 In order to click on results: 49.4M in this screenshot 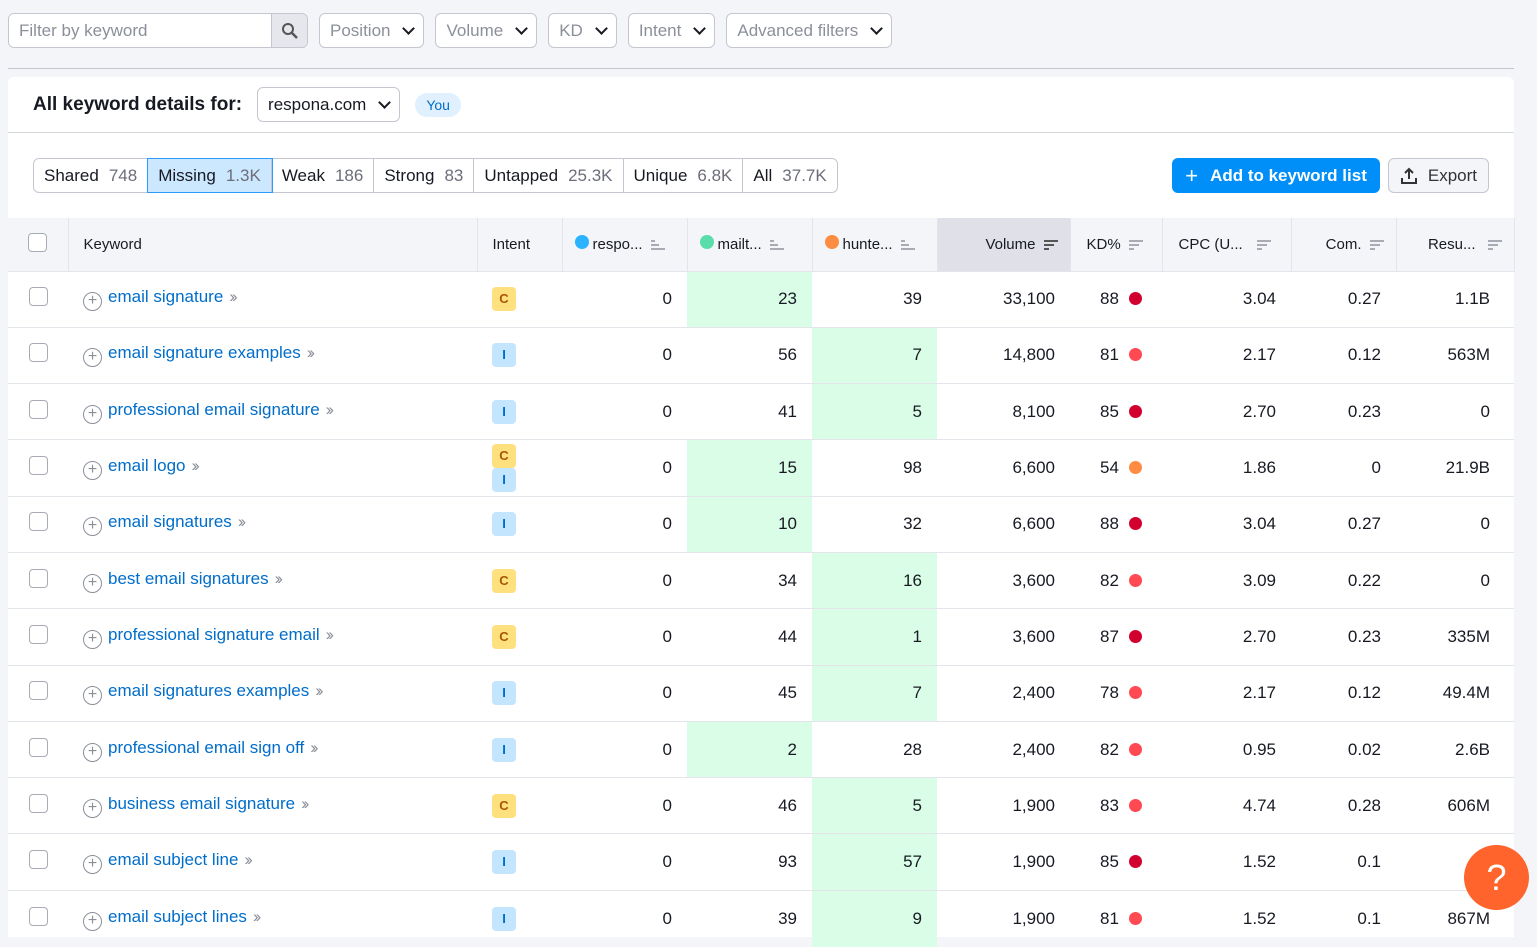, I will do `click(1455, 693)`.